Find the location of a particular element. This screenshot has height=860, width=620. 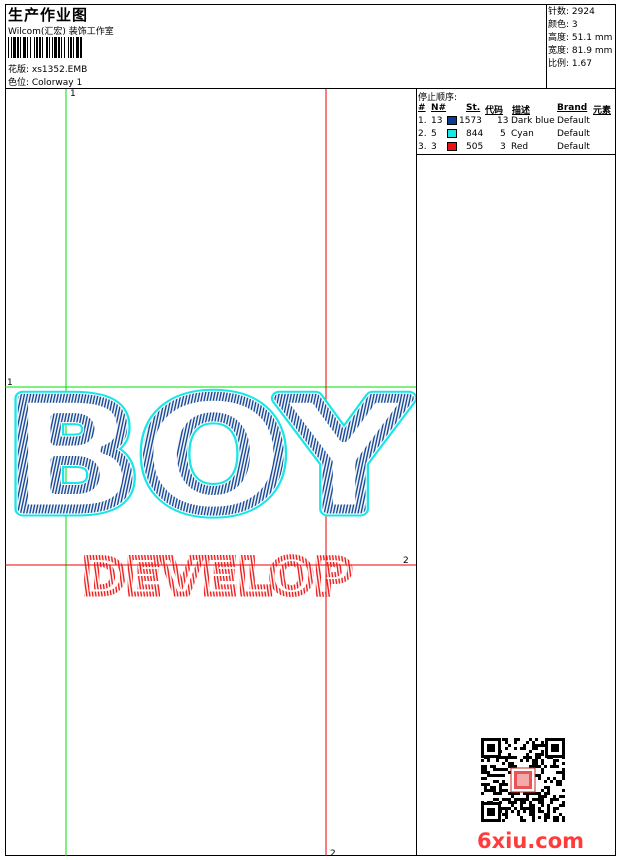

stat-height: 高度: 51.1 mm is located at coordinates (580, 38).